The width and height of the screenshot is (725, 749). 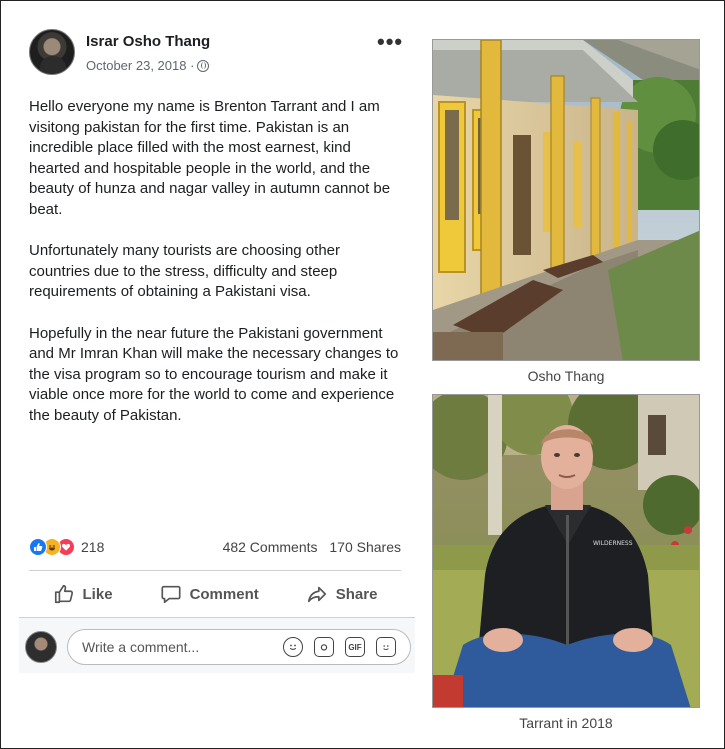 I want to click on comment-label: Comment, so click(x=224, y=594).